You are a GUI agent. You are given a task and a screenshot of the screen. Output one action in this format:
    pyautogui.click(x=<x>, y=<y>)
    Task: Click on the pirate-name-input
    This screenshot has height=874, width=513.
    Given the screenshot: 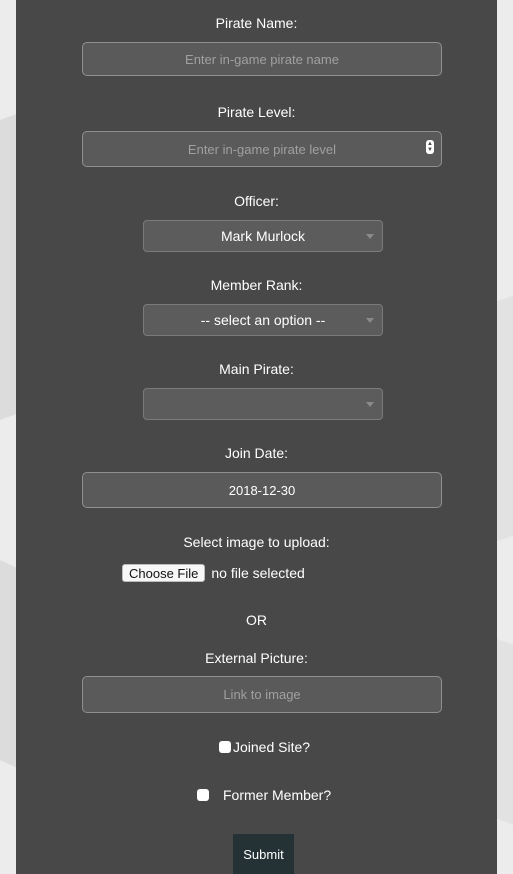 What is the action you would take?
    pyautogui.click(x=262, y=59)
    